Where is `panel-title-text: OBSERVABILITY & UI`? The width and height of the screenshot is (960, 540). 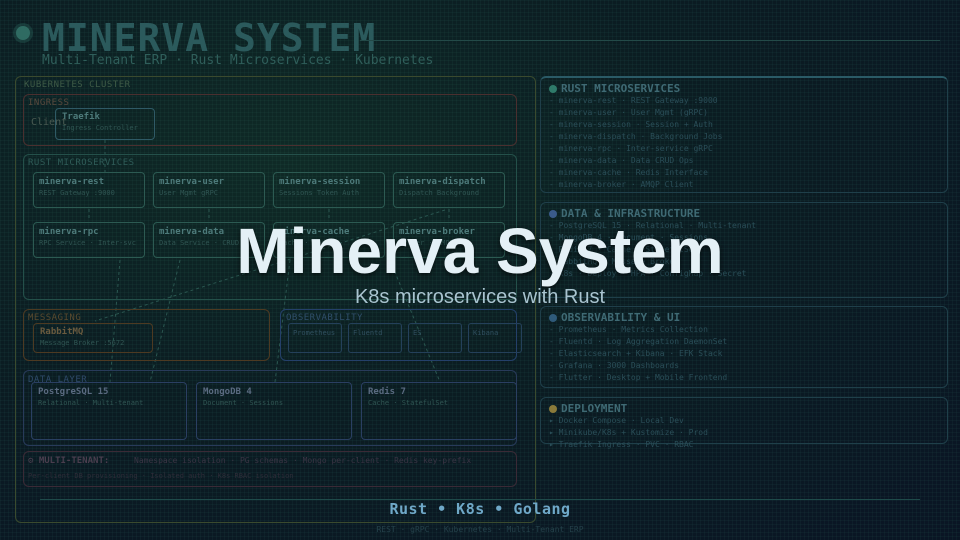
panel-title-text: OBSERVABILITY & UI is located at coordinates (621, 317).